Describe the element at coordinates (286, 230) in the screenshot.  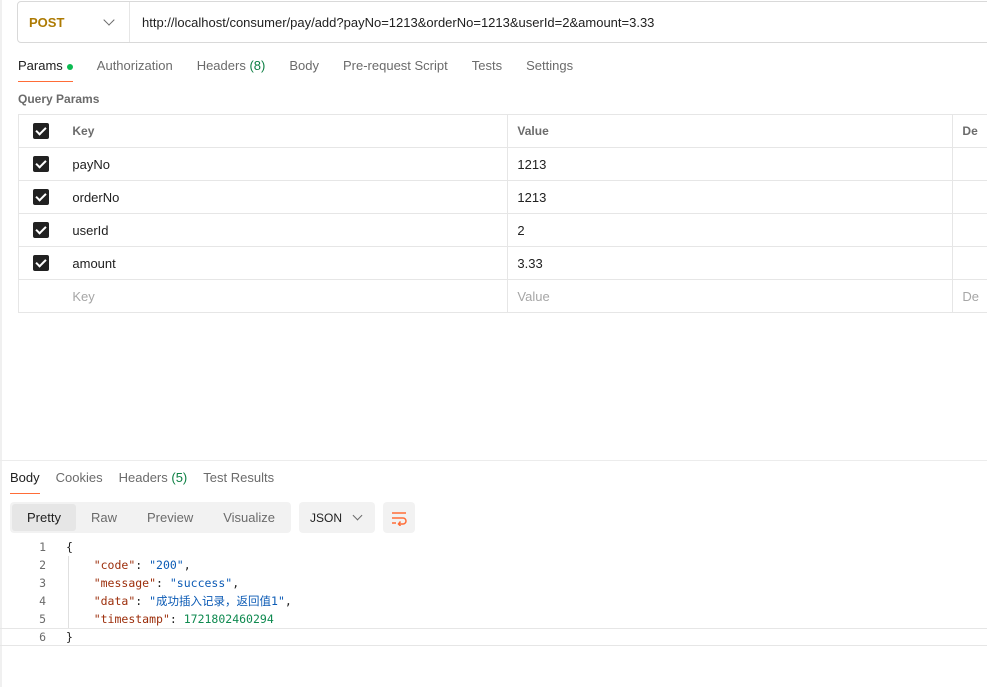
I see `param-key: userId` at that location.